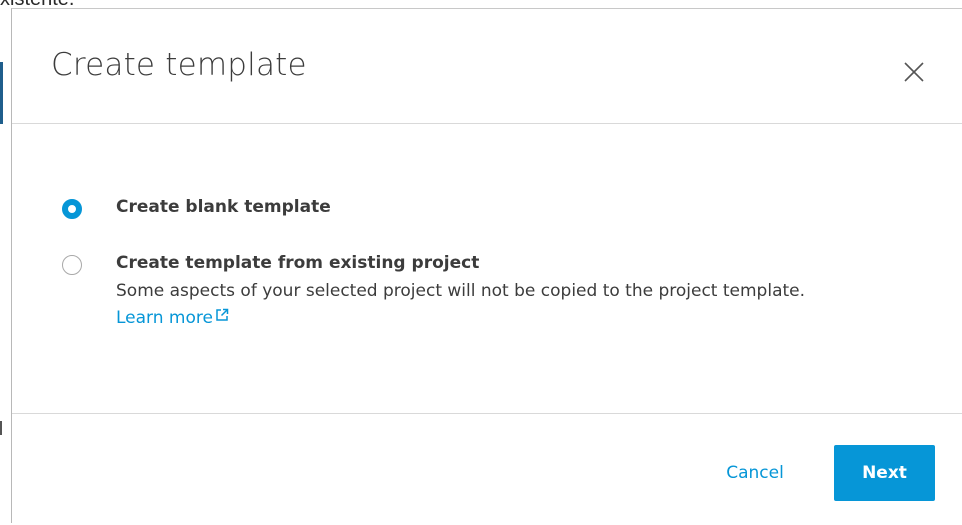  What do you see at coordinates (179, 65) in the screenshot?
I see `dialog-title: Create template` at bounding box center [179, 65].